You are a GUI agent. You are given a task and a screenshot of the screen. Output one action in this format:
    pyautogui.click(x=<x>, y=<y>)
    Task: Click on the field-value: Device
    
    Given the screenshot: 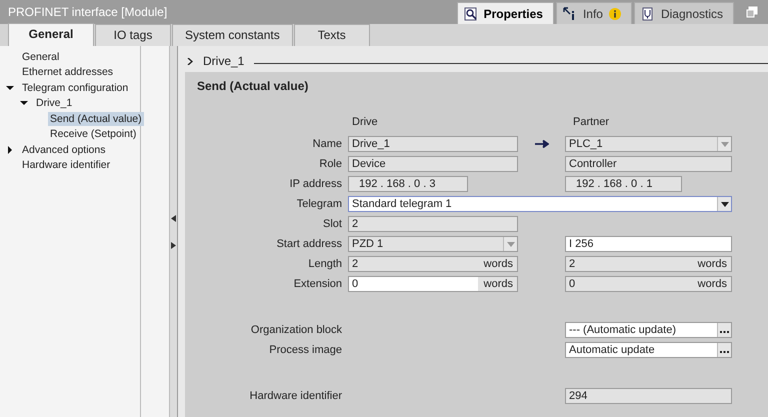 What is the action you would take?
    pyautogui.click(x=369, y=164)
    